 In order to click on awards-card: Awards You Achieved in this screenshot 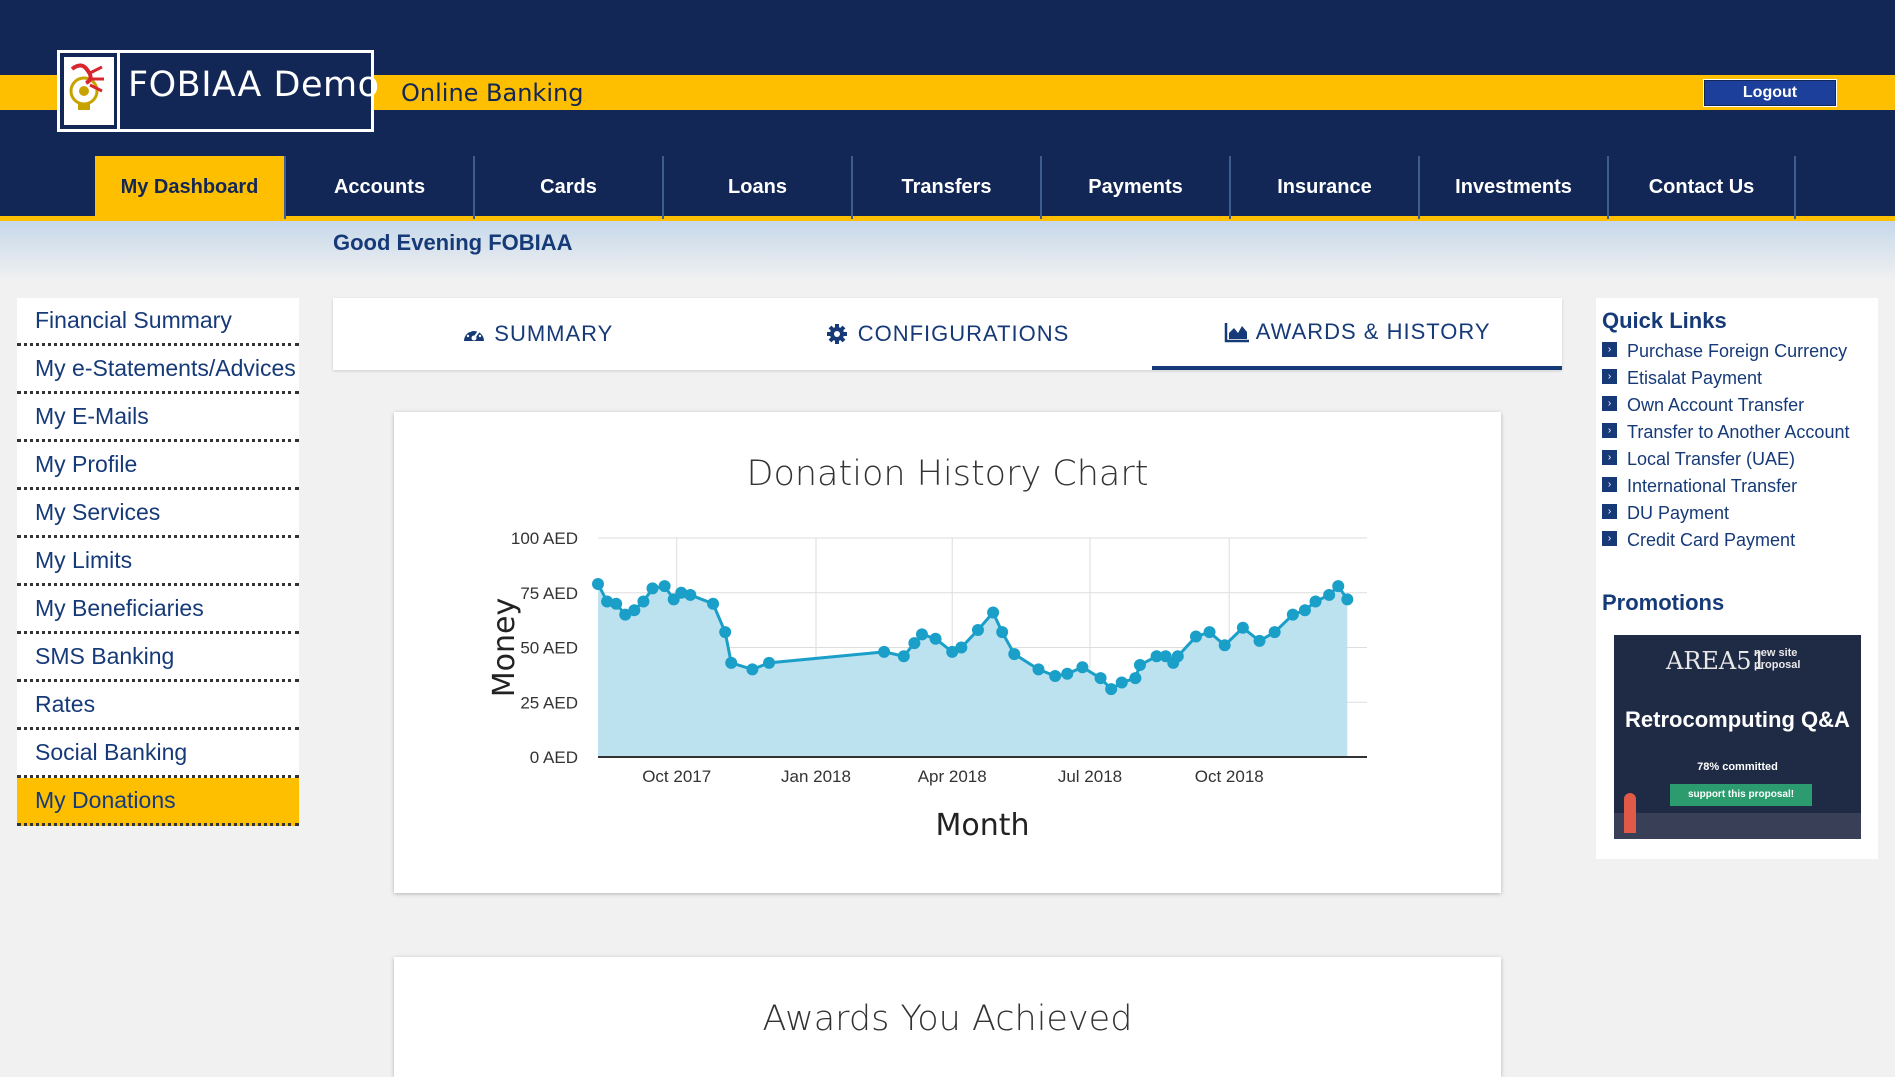, I will do `click(947, 1017)`.